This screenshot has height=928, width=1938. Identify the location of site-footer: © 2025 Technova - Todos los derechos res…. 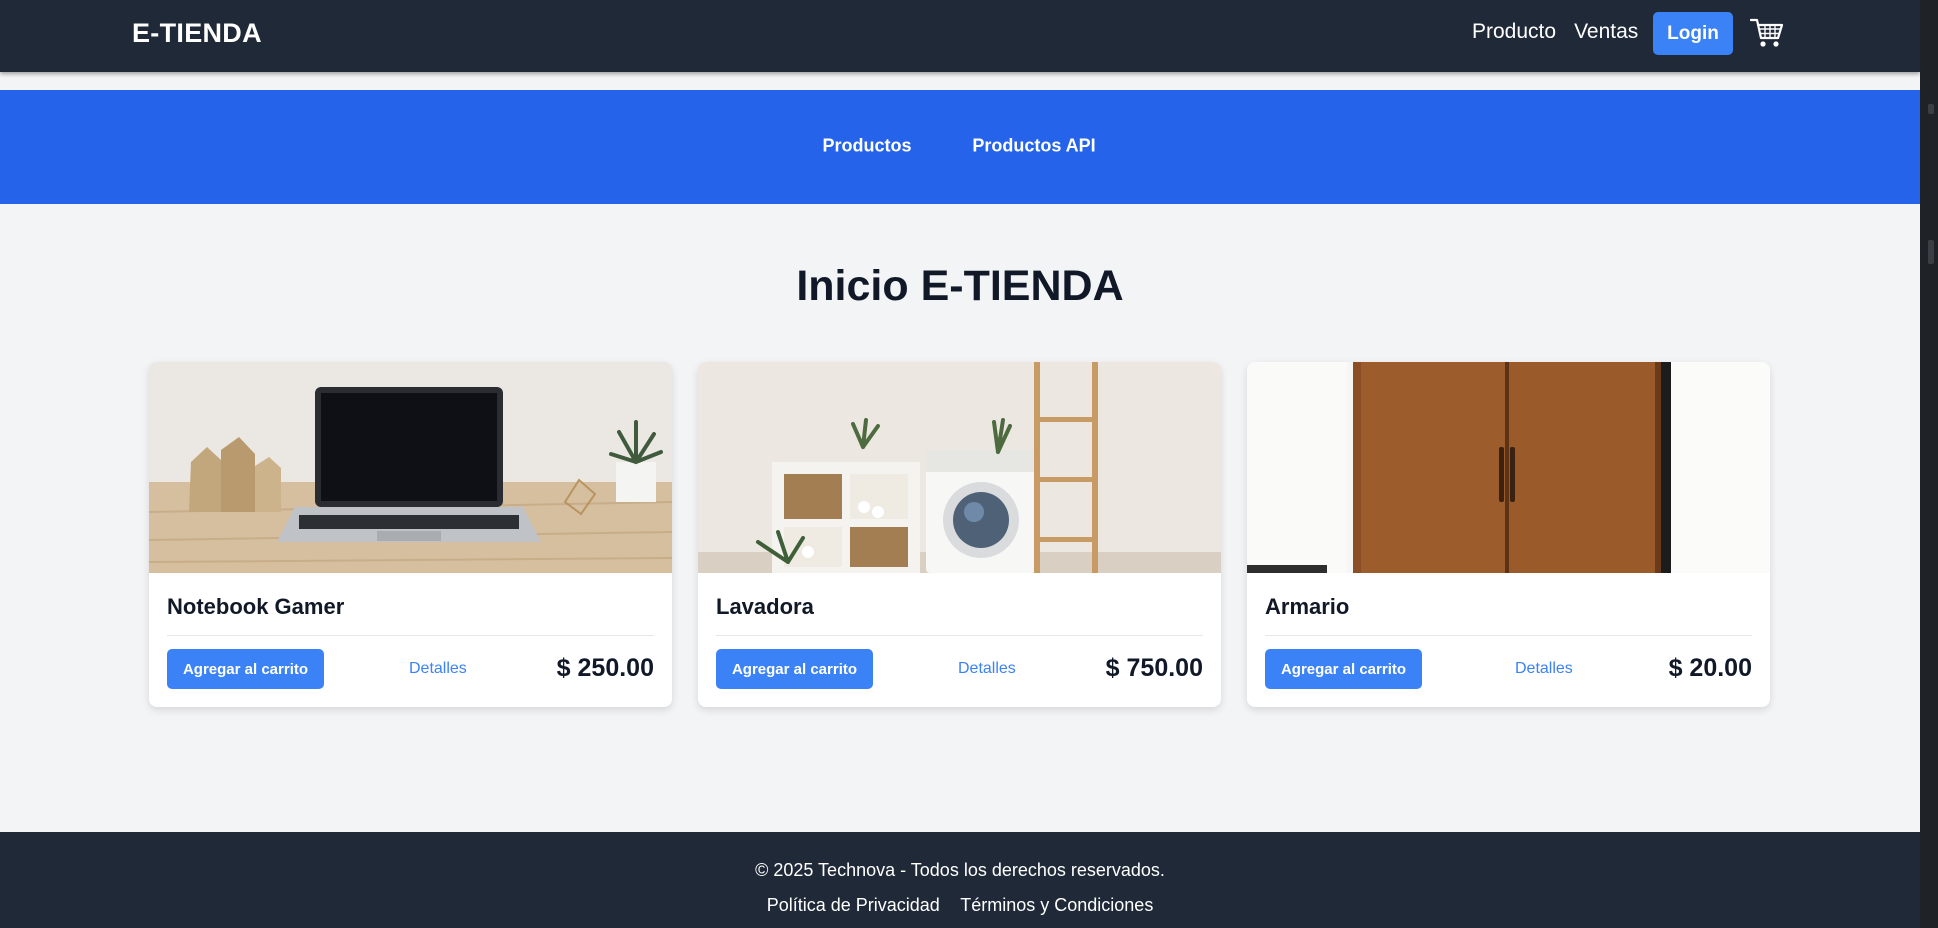
(960, 880).